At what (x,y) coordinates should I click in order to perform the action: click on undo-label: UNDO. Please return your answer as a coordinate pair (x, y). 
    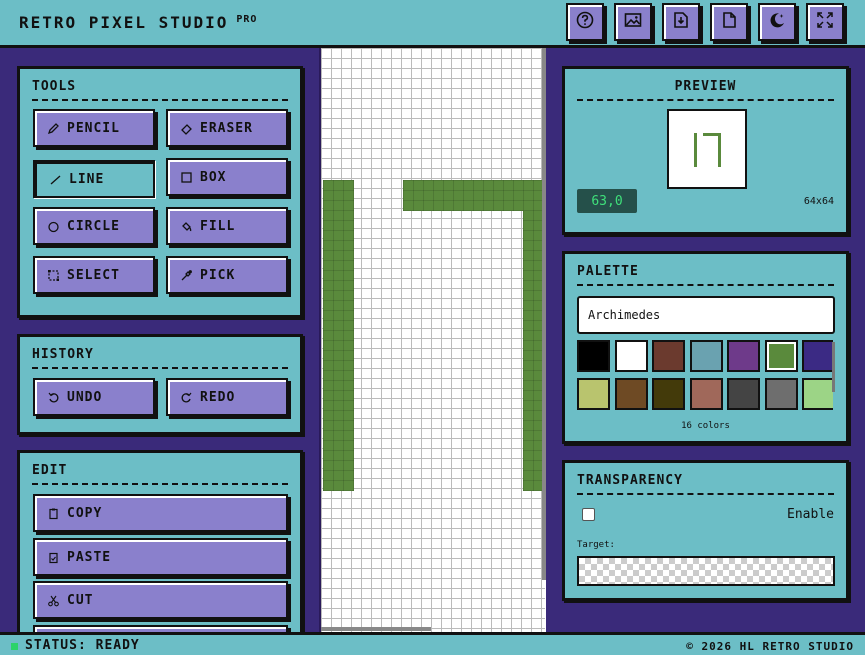
    Looking at the image, I should click on (85, 397).